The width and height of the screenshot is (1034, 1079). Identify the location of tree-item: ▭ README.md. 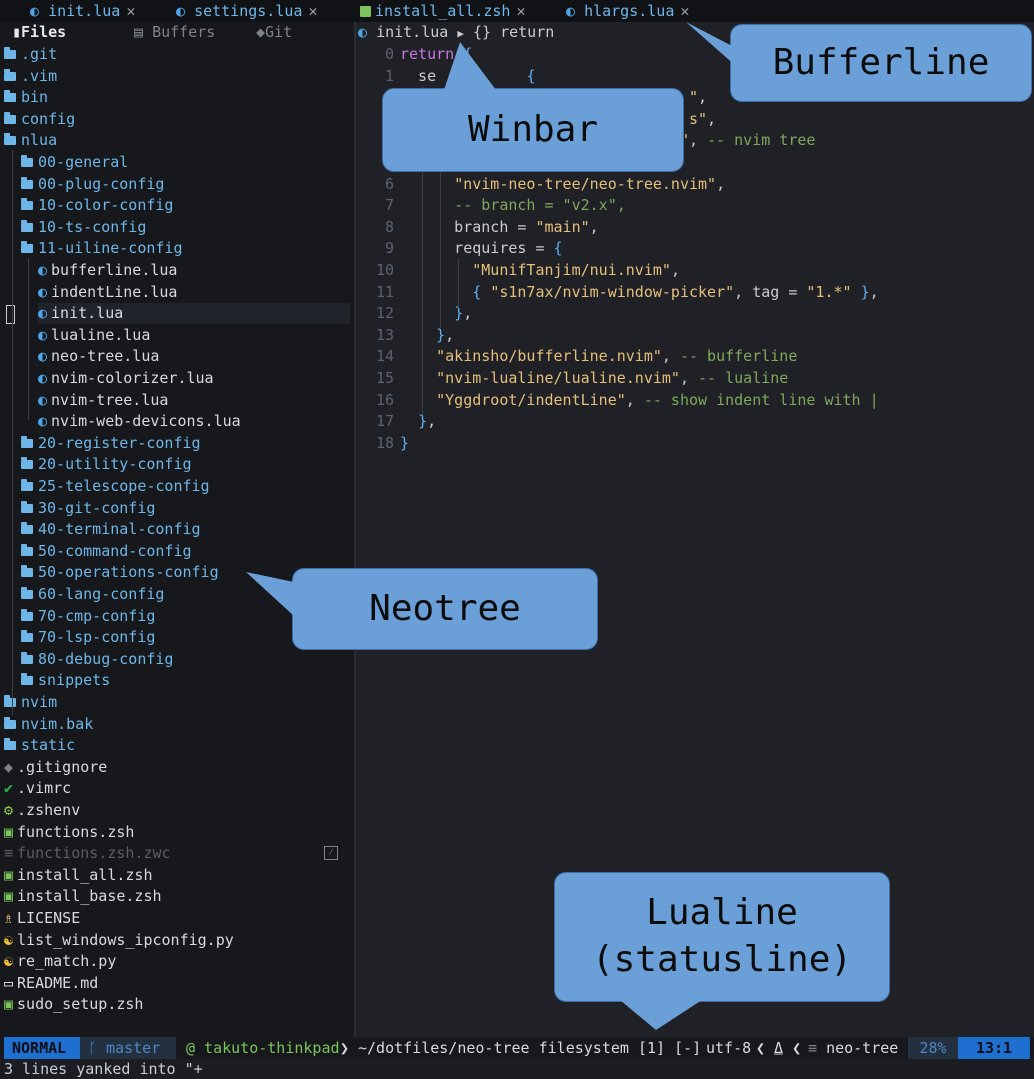
(51, 983).